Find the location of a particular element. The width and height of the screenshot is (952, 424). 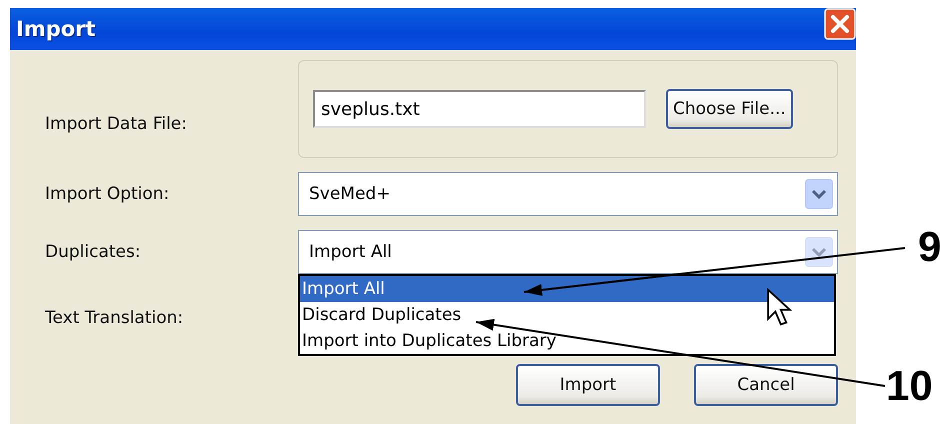

file-input: sveplus.txt is located at coordinates (479, 109).